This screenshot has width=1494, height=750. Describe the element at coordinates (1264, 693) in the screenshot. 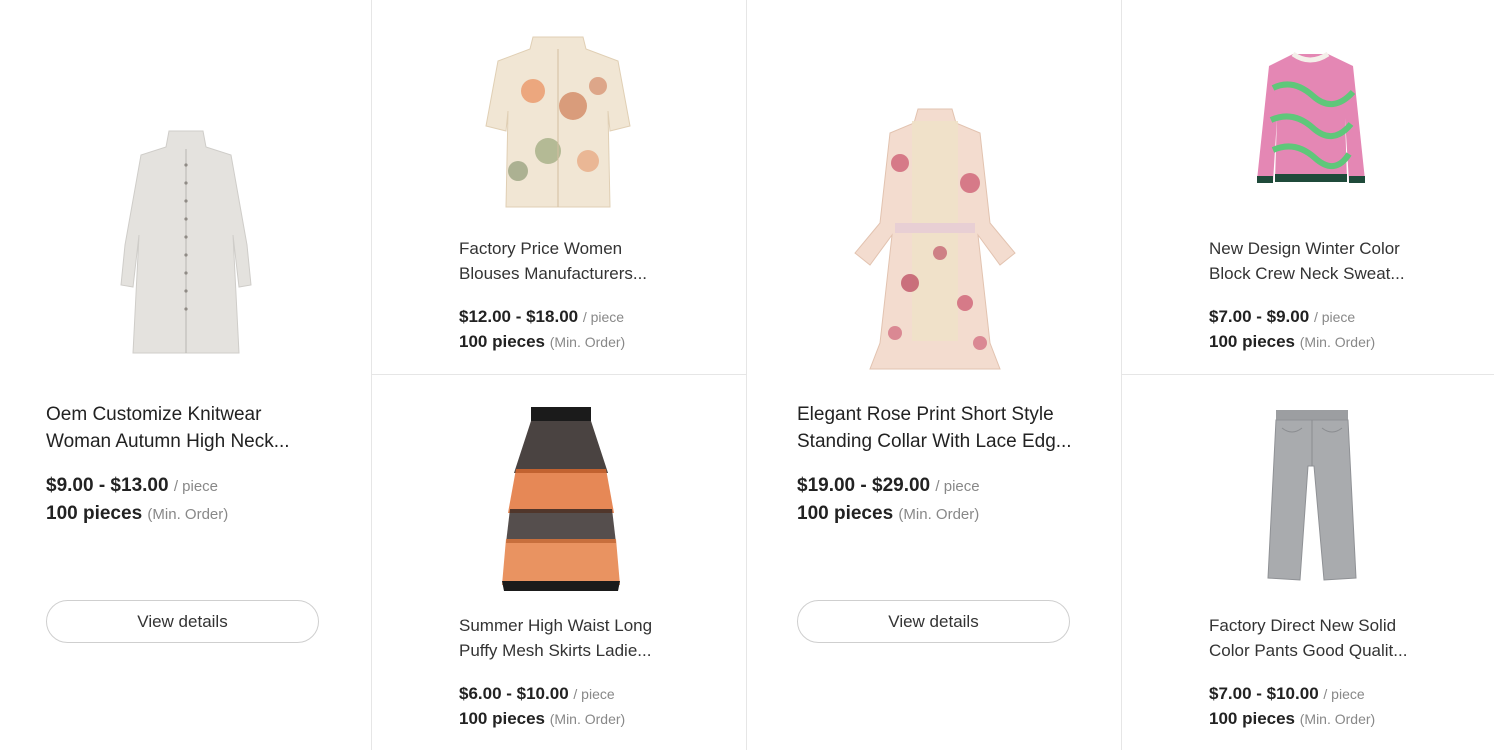

I see `price-value: $7.00 - $10.00` at that location.